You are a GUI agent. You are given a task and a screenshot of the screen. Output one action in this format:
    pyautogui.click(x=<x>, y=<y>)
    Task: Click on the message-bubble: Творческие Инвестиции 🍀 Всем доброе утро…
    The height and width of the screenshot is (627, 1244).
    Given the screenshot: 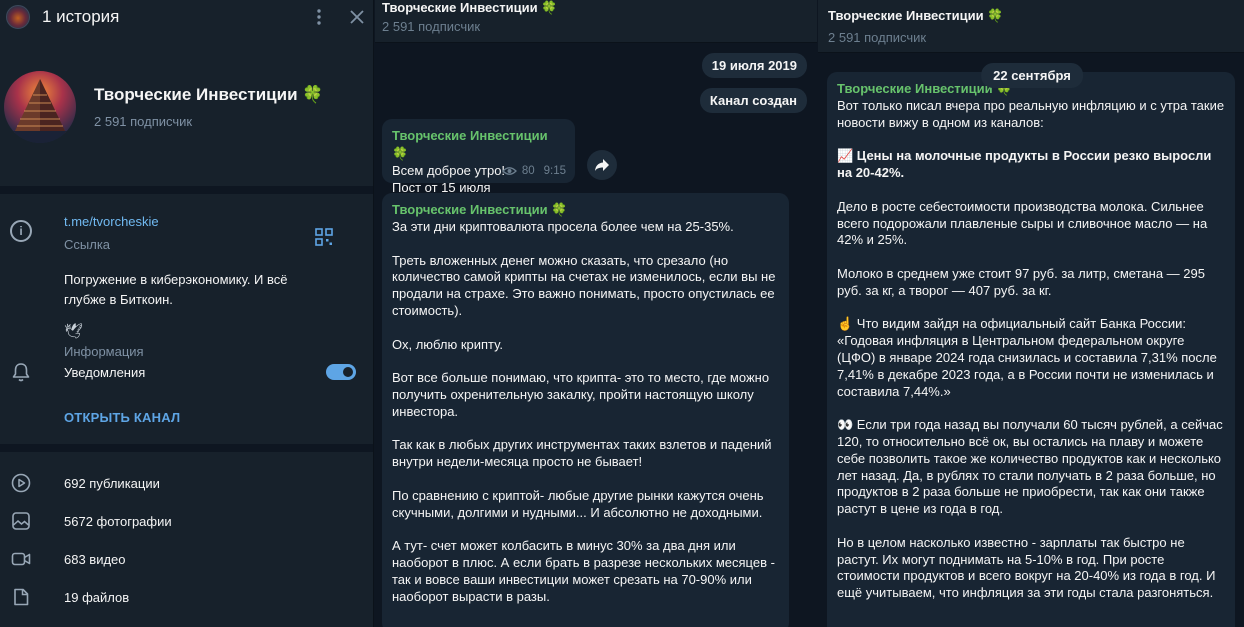 What is the action you would take?
    pyautogui.click(x=478, y=157)
    